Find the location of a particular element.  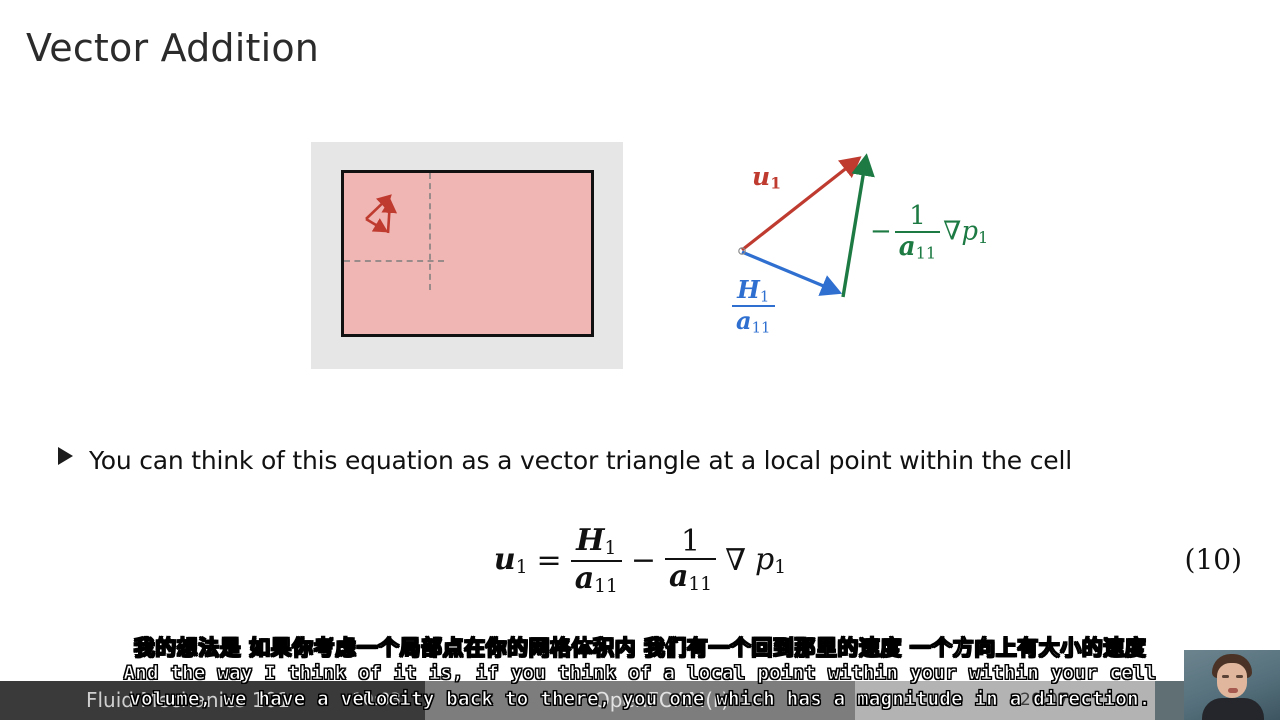

equals-sign: = is located at coordinates (549, 560).